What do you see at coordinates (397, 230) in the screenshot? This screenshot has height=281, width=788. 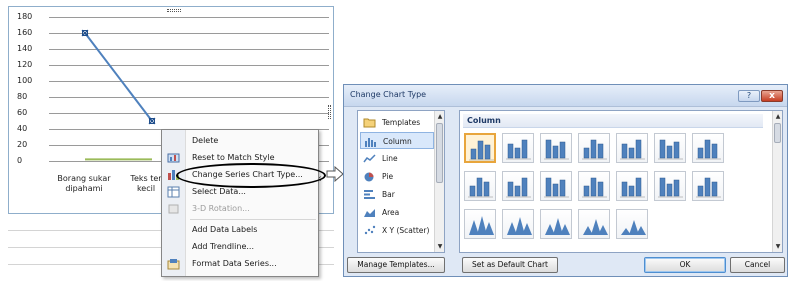 I see `chart-type-scatter: X Y (Scatter)` at bounding box center [397, 230].